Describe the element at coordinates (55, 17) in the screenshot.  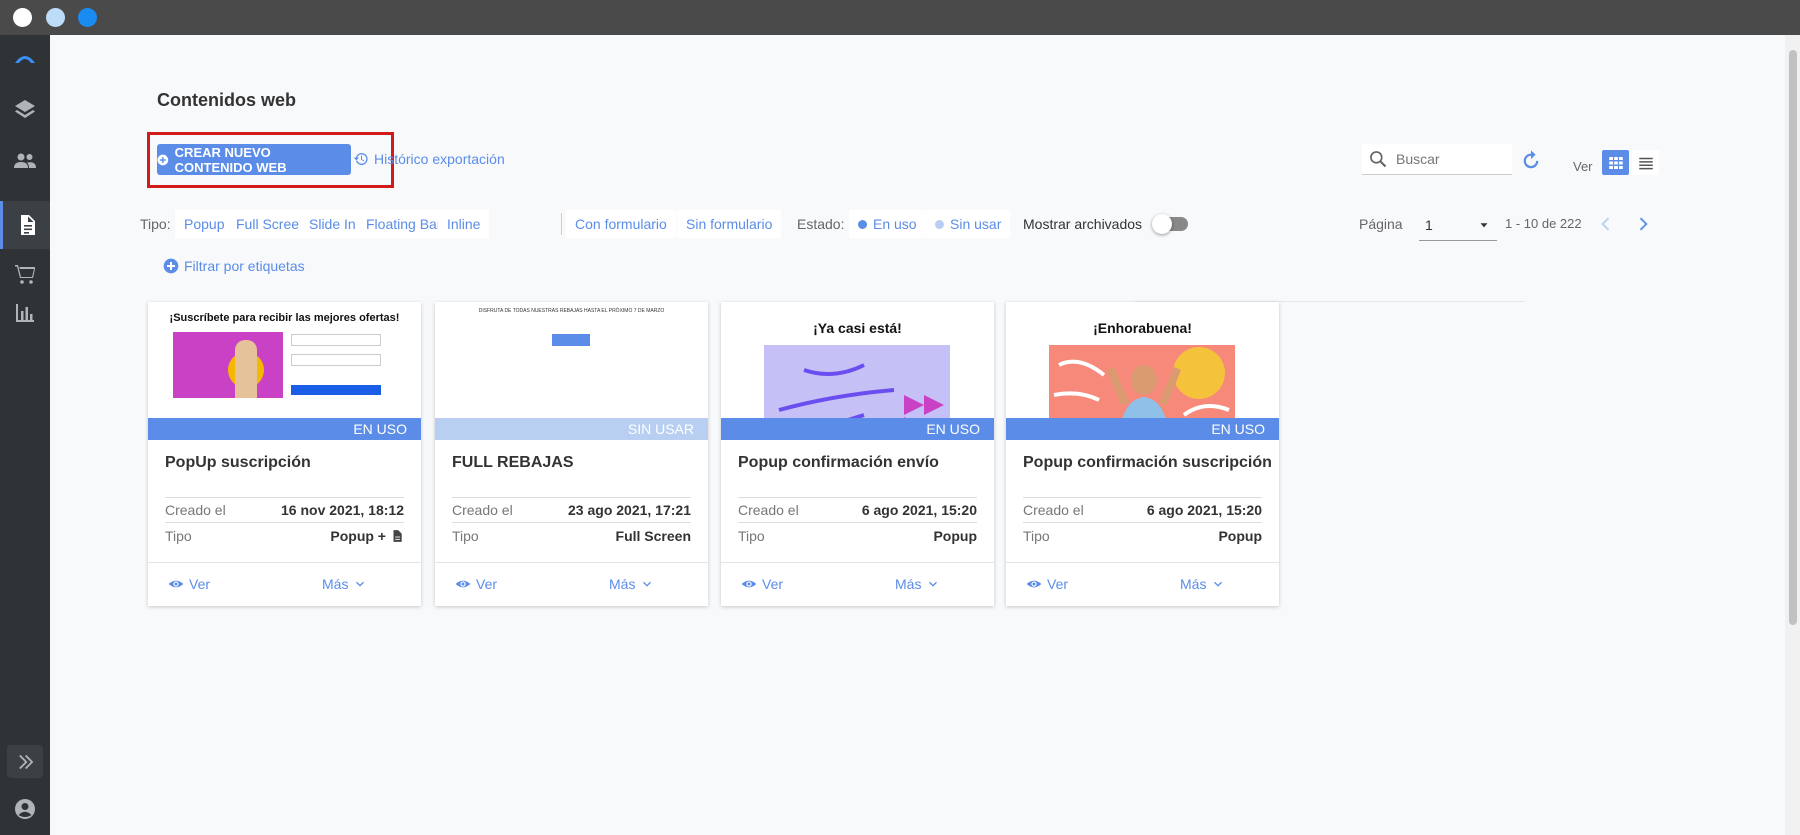
I see `window-minimize-button` at that location.